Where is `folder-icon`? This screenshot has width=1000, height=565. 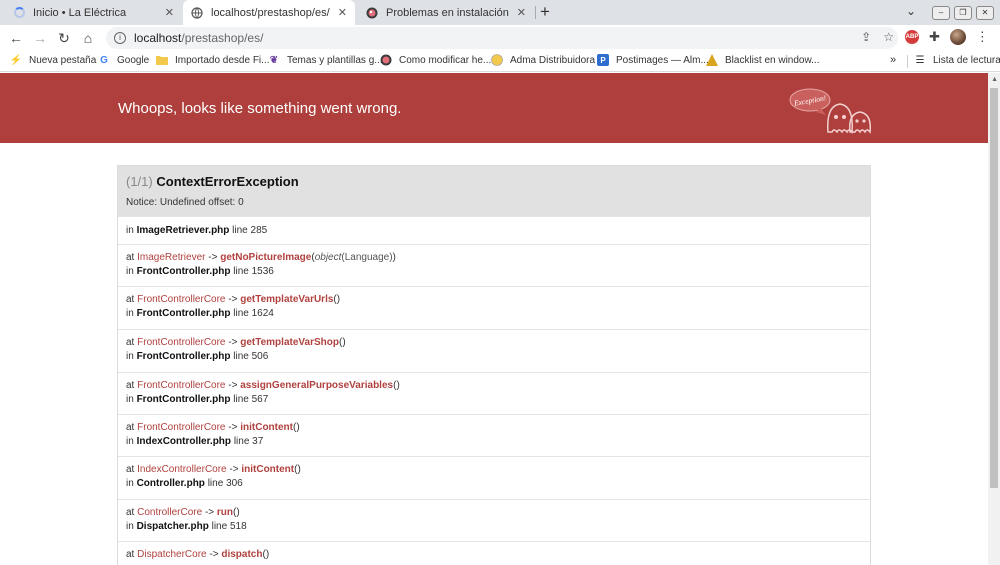 folder-icon is located at coordinates (162, 60).